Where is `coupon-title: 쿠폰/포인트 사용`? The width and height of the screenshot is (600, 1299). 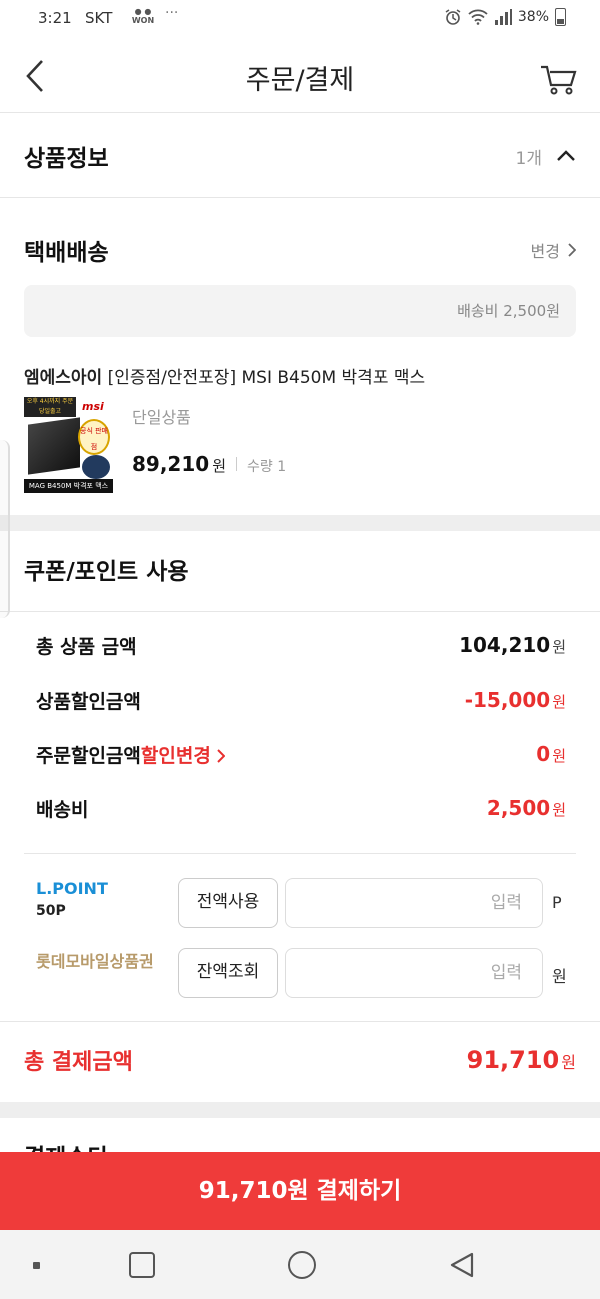
coupon-title: 쿠폰/포인트 사용 is located at coordinates (106, 572).